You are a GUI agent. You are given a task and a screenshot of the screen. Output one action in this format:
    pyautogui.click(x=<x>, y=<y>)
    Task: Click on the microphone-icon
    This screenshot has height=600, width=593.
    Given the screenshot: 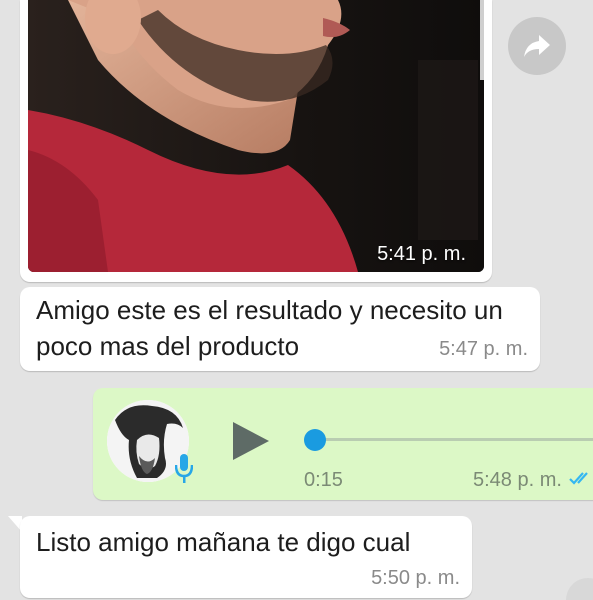 What is the action you would take?
    pyautogui.click(x=184, y=471)
    